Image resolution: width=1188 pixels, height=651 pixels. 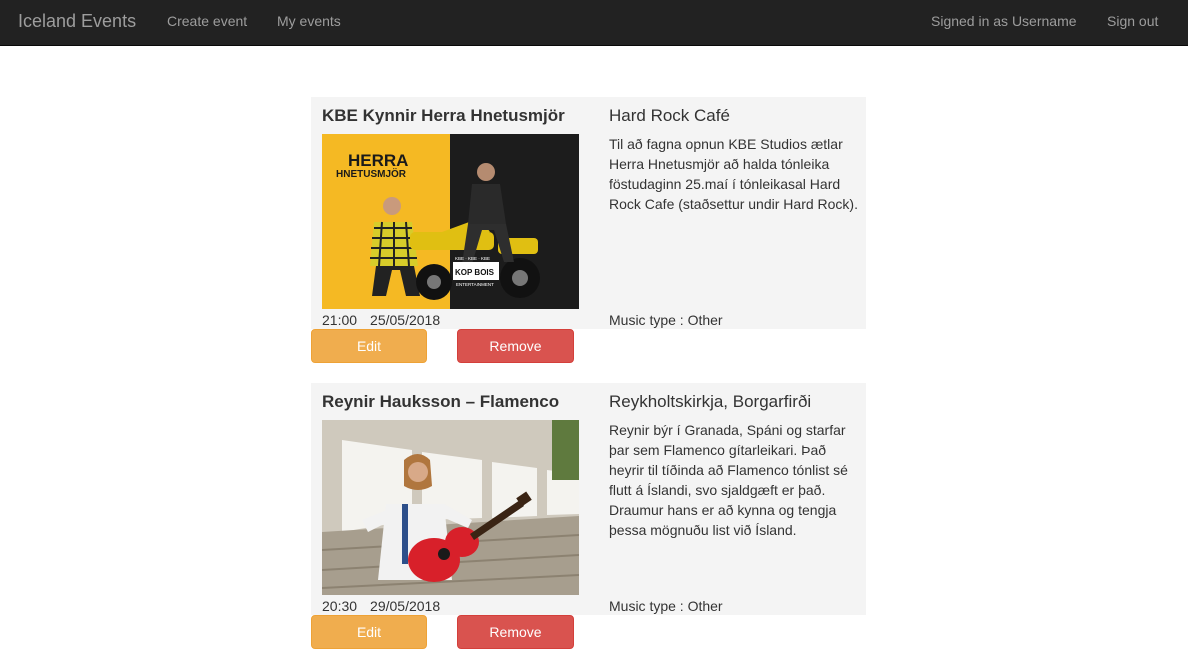 I want to click on poster-text-entertainment: ENTERTAINMENT, so click(x=475, y=284).